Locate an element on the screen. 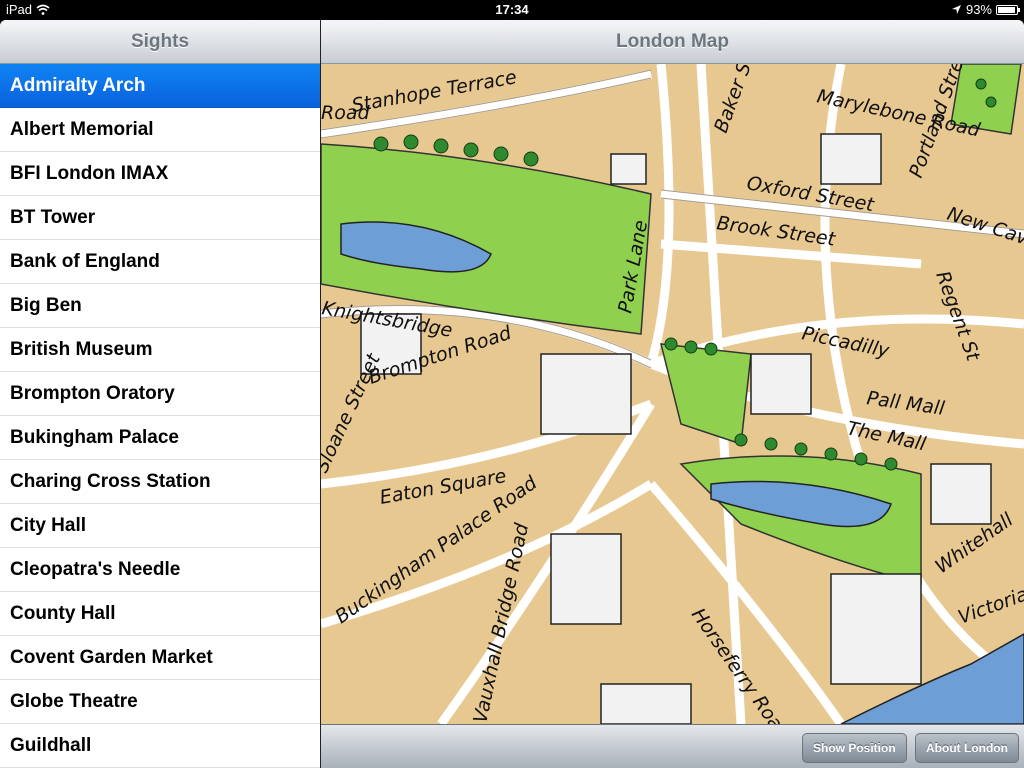  clock: 17:34 is located at coordinates (512, 9).